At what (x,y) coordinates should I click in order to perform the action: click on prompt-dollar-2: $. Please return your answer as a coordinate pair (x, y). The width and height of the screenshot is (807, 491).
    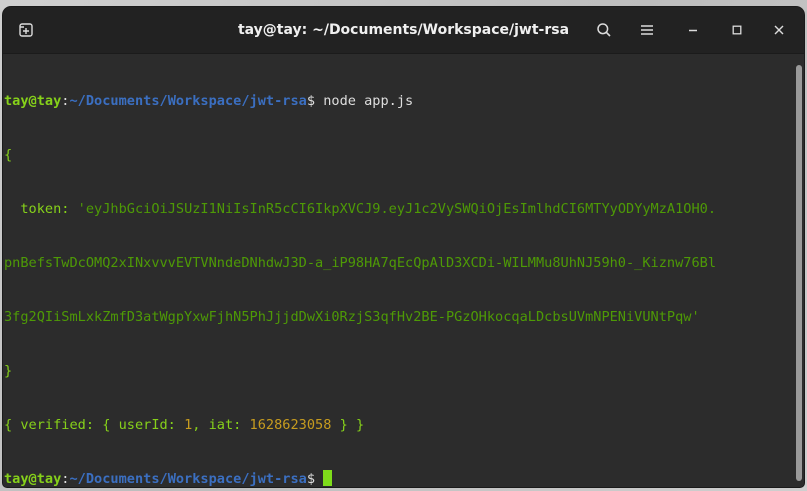
    Looking at the image, I should click on (315, 479).